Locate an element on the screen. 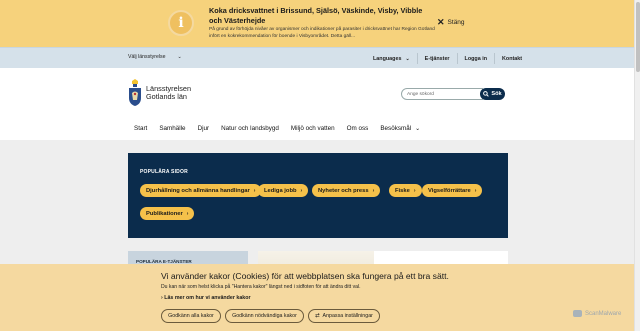  watermark-text: ScanMalware is located at coordinates (603, 313).